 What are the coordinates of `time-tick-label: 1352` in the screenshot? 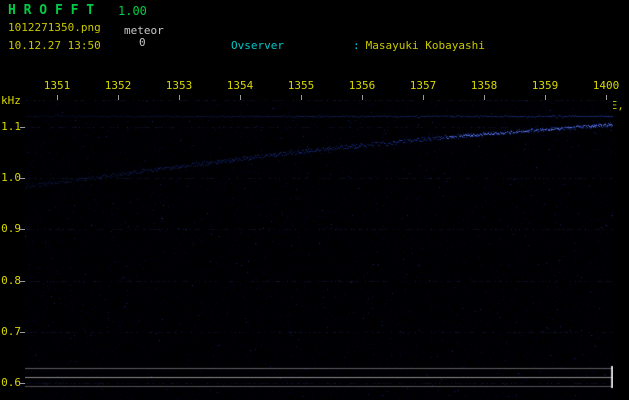 It's located at (118, 85).